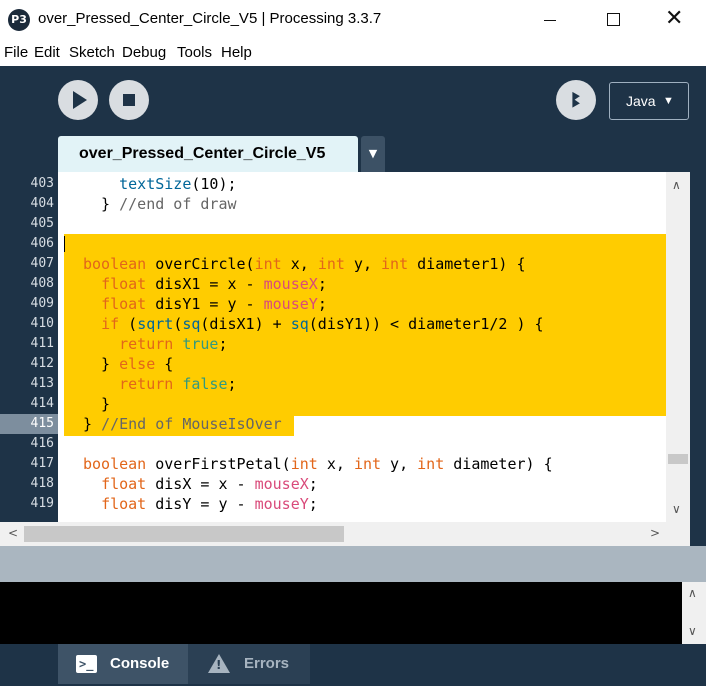 The height and width of the screenshot is (686, 706). I want to click on code-line: } else {, so click(128, 364).